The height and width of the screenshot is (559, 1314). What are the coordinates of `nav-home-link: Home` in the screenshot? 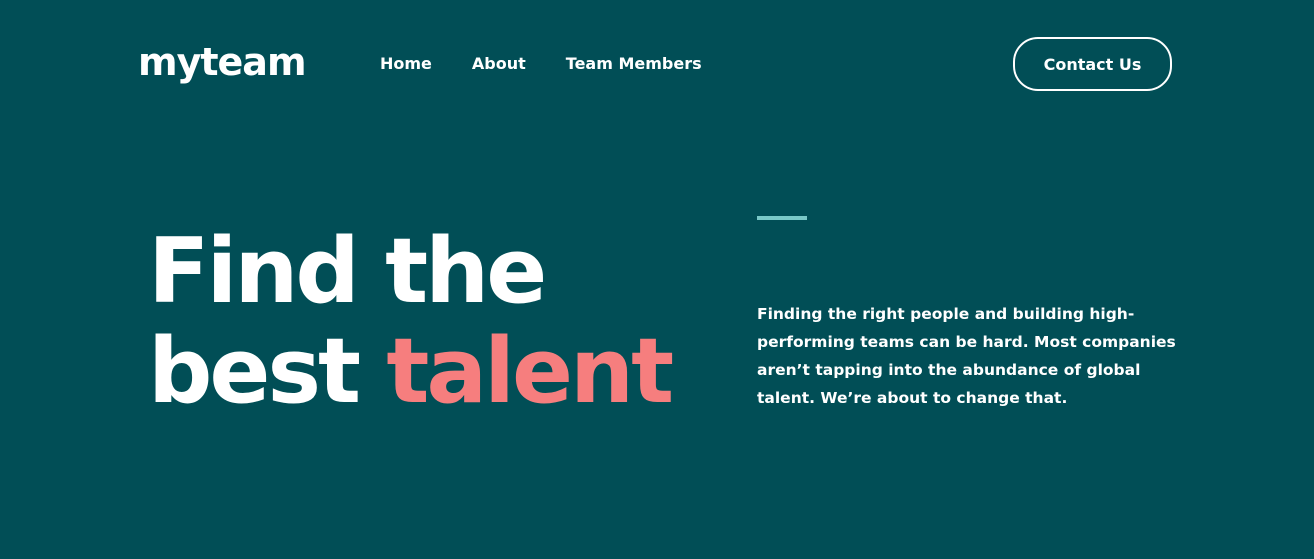 It's located at (406, 64).